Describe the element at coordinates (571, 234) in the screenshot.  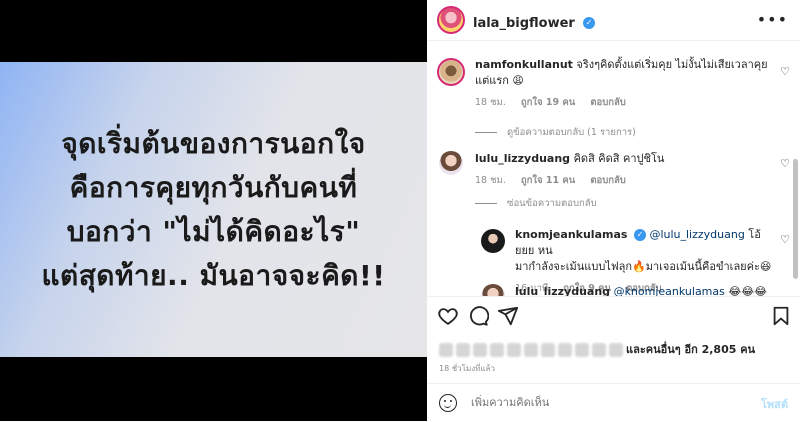
I see `comment-username: knomjeankulamas` at that location.